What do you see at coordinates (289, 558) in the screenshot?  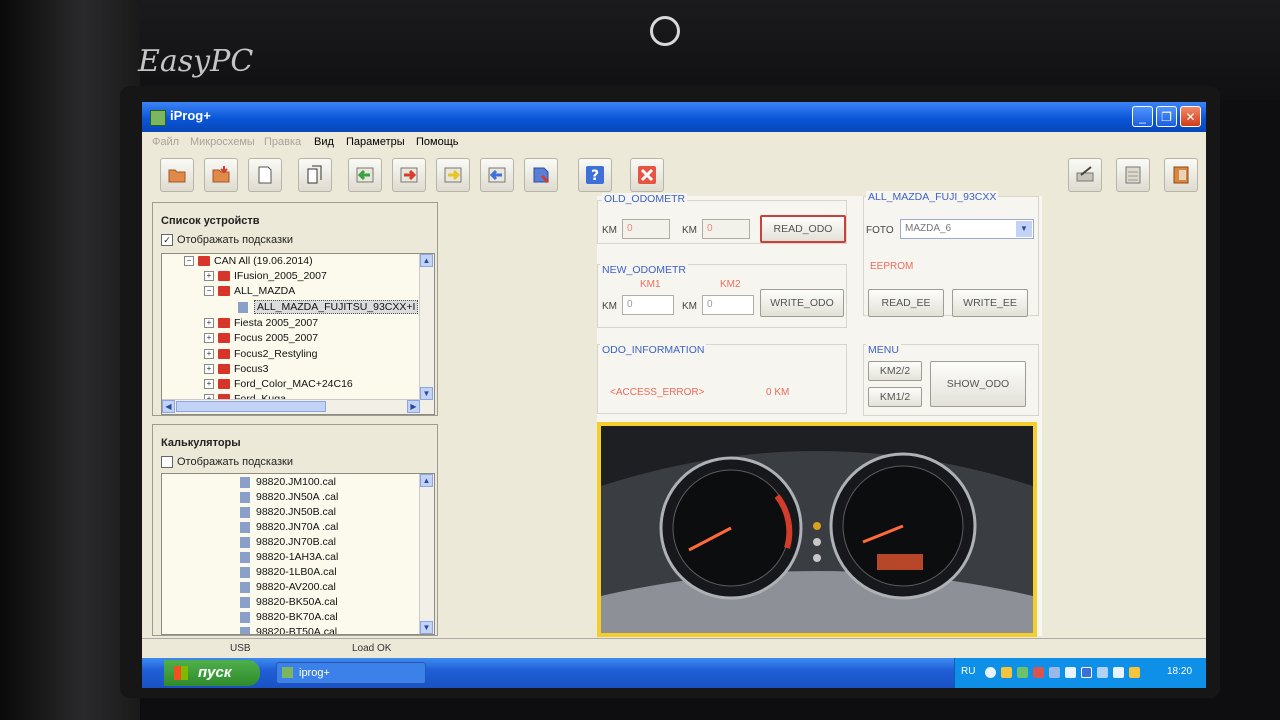 I see `list-item: 98820-1AH3A.cal` at bounding box center [289, 558].